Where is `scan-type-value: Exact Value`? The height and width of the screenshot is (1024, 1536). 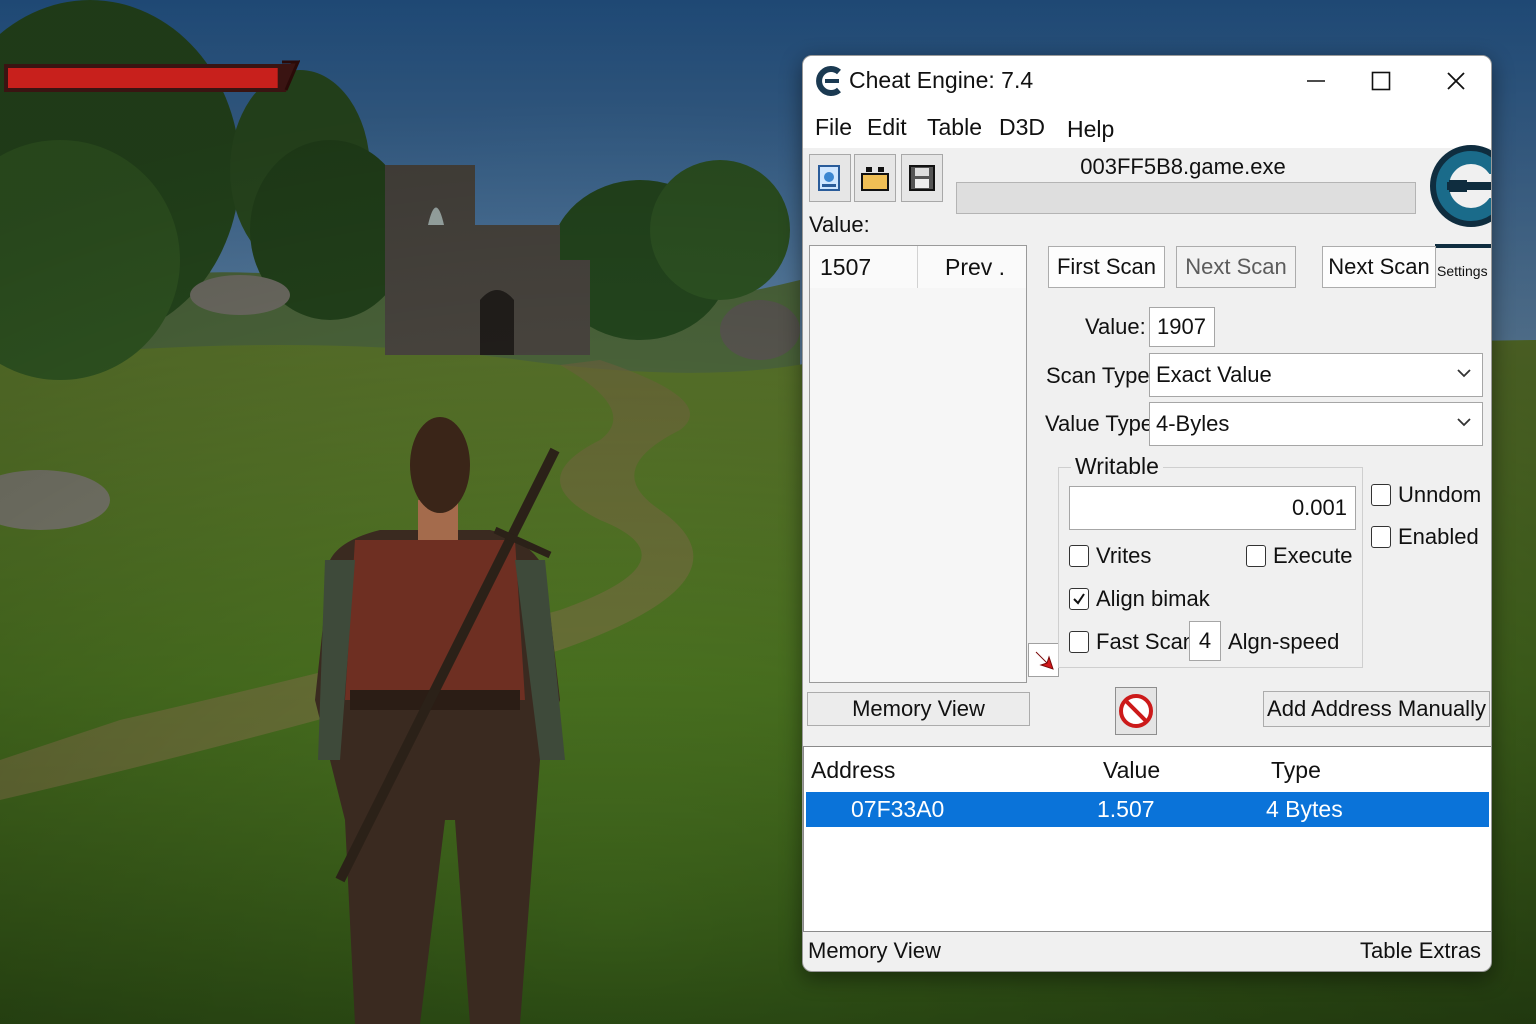
scan-type-value: Exact Value is located at coordinates (1214, 374).